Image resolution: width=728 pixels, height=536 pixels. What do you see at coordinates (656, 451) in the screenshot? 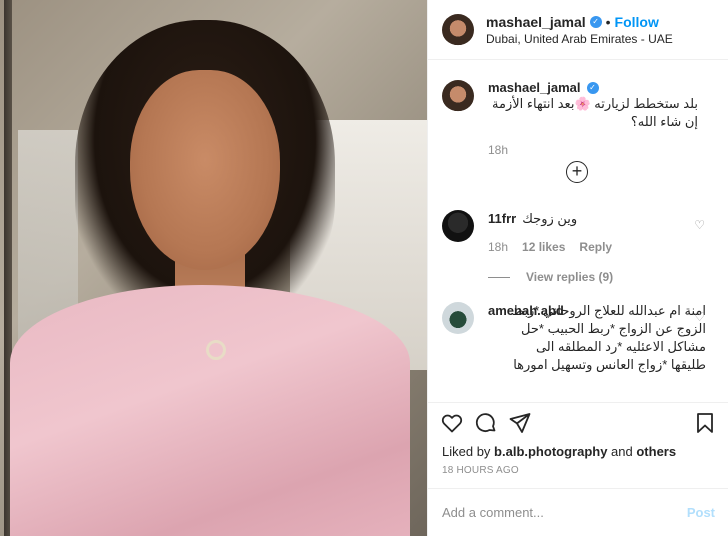
I see `liked-others: others` at bounding box center [656, 451].